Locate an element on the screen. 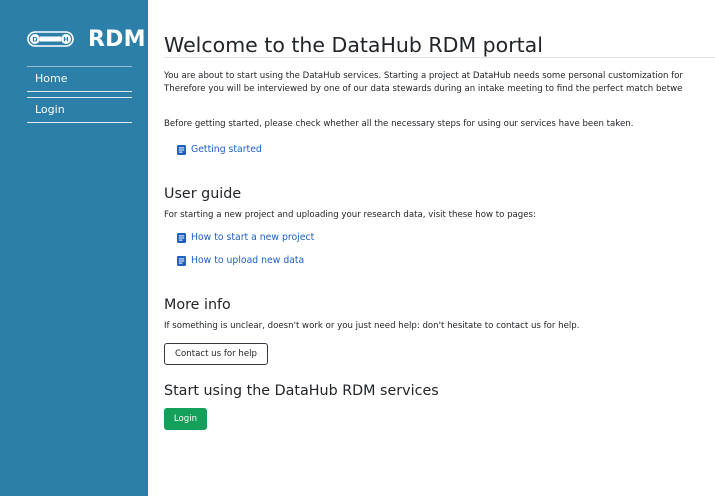 The width and height of the screenshot is (715, 496). sidebar-item-login: Login is located at coordinates (79, 110).